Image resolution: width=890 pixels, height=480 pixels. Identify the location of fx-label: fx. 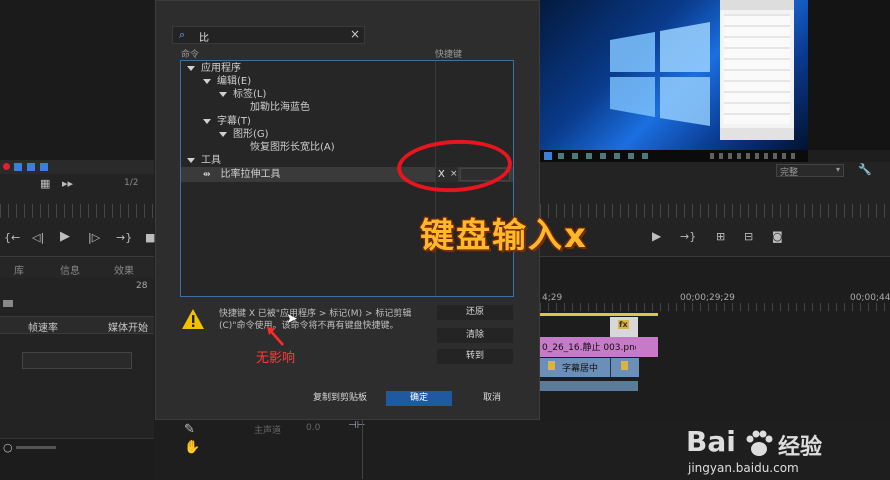
(623, 324).